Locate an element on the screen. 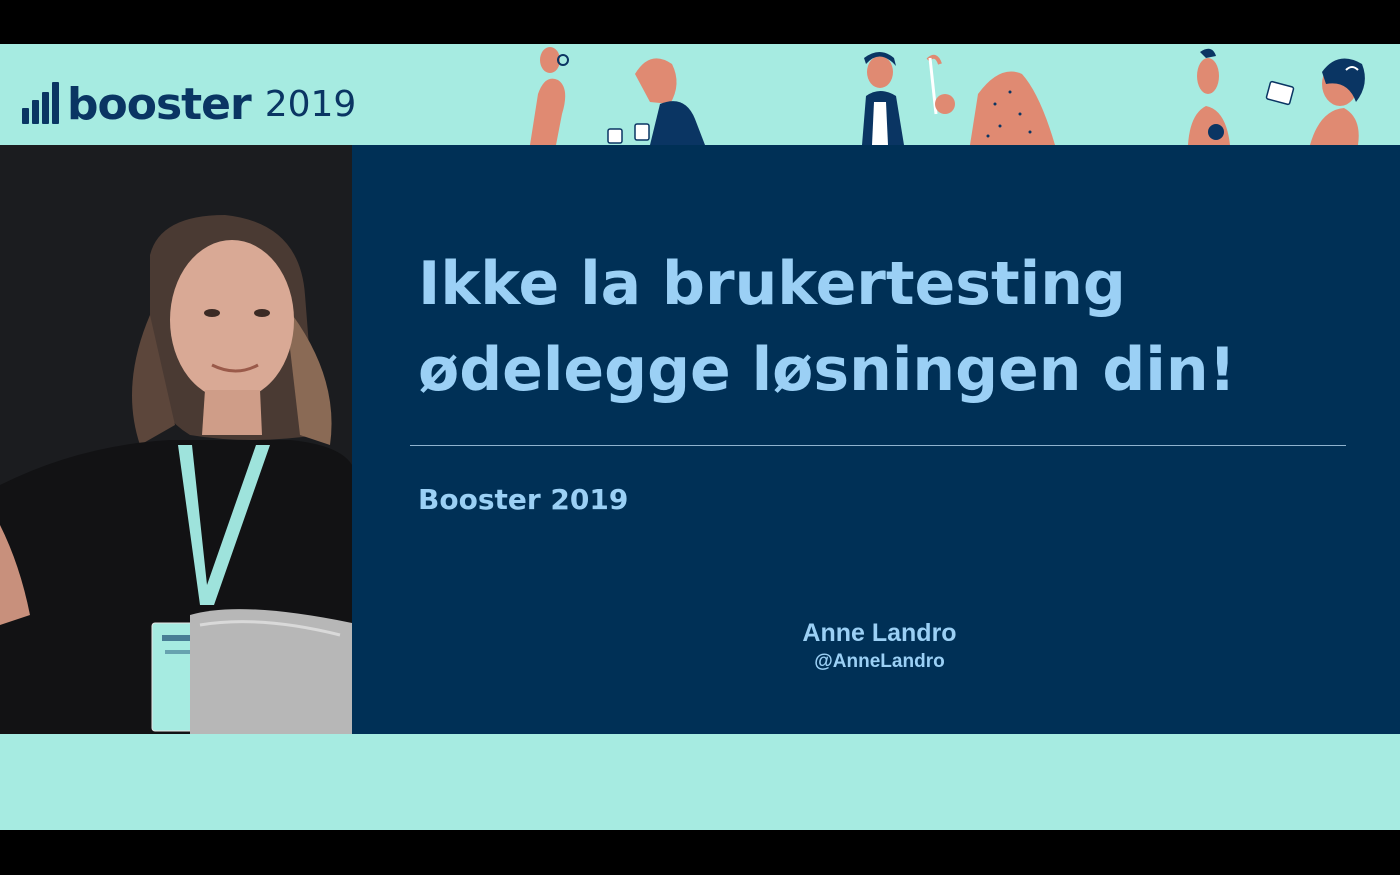 The width and height of the screenshot is (1400, 875). booster-logo: booster 2019 is located at coordinates (189, 102).